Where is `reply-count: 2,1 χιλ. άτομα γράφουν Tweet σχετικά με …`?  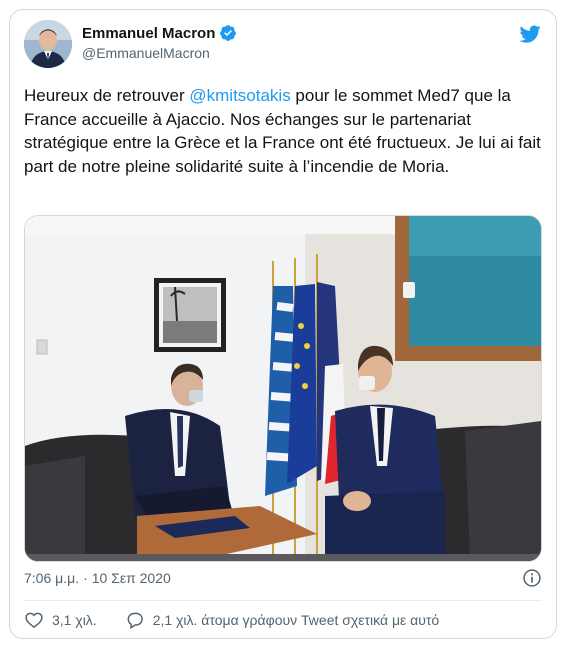 reply-count: 2,1 χιλ. άτομα γράφουν Tweet σχετικά με … is located at coordinates (296, 620).